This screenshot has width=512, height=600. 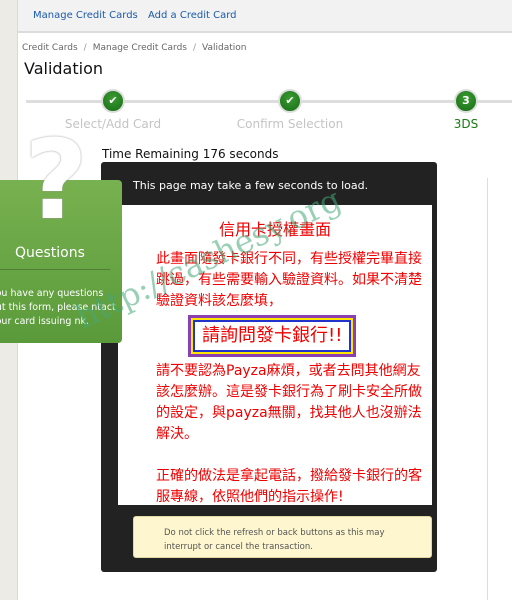 What do you see at coordinates (56, 180) in the screenshot?
I see `question-mark-icon: ?` at bounding box center [56, 180].